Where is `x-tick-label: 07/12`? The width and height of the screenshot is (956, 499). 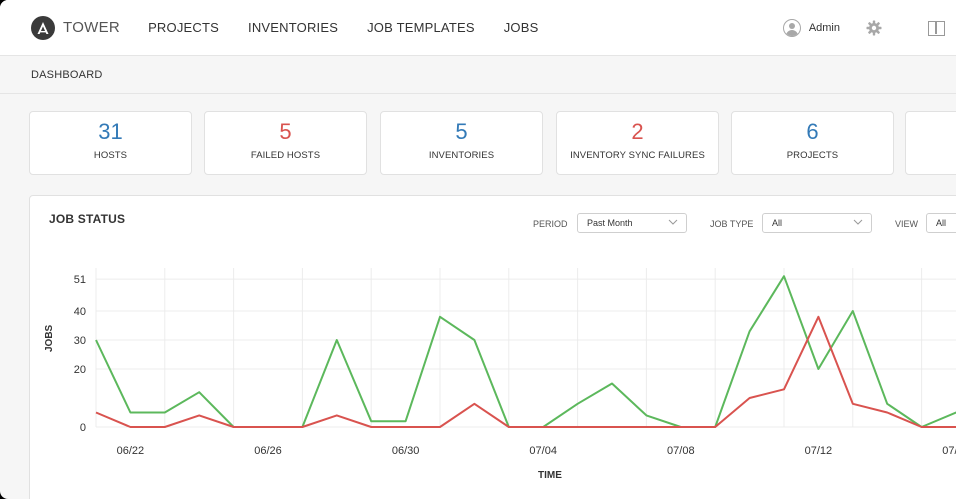 x-tick-label: 07/12 is located at coordinates (819, 451).